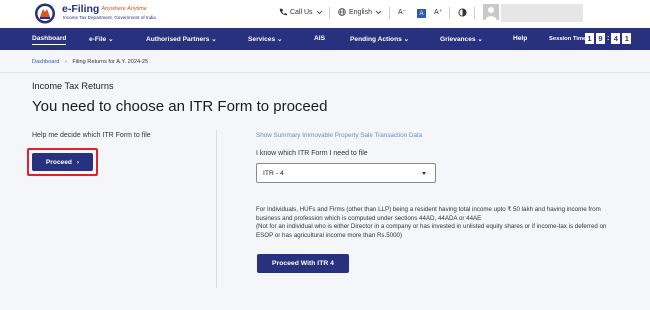  Describe the element at coordinates (319, 38) in the screenshot. I see `nav-ais: AIS` at that location.